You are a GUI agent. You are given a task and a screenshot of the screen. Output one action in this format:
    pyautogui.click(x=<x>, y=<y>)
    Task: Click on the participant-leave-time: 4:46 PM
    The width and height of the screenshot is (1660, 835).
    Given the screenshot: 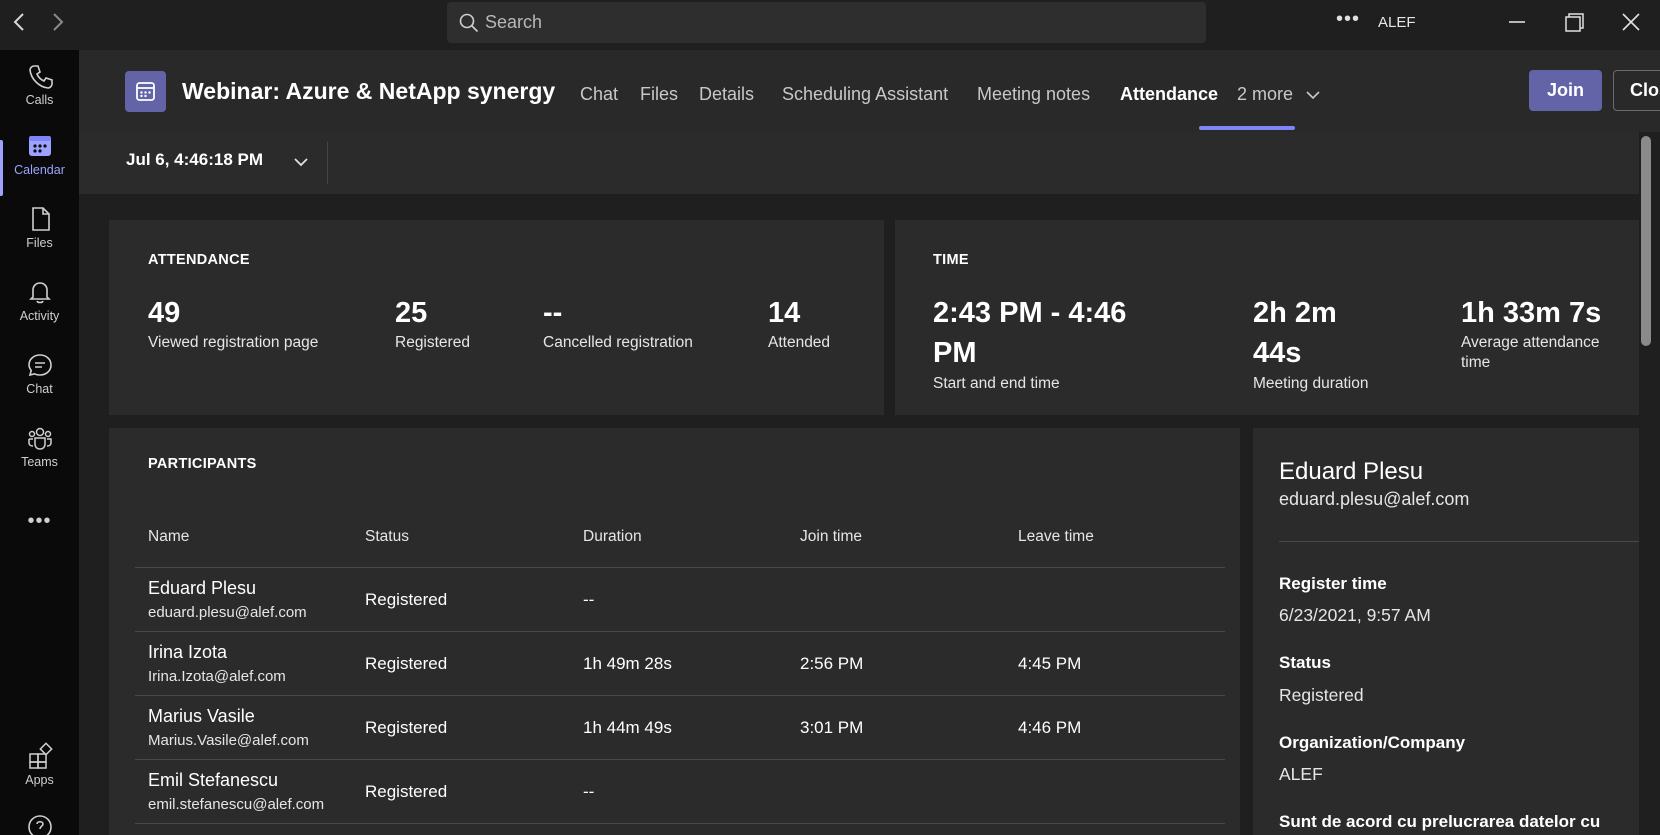 What is the action you would take?
    pyautogui.click(x=1050, y=727)
    